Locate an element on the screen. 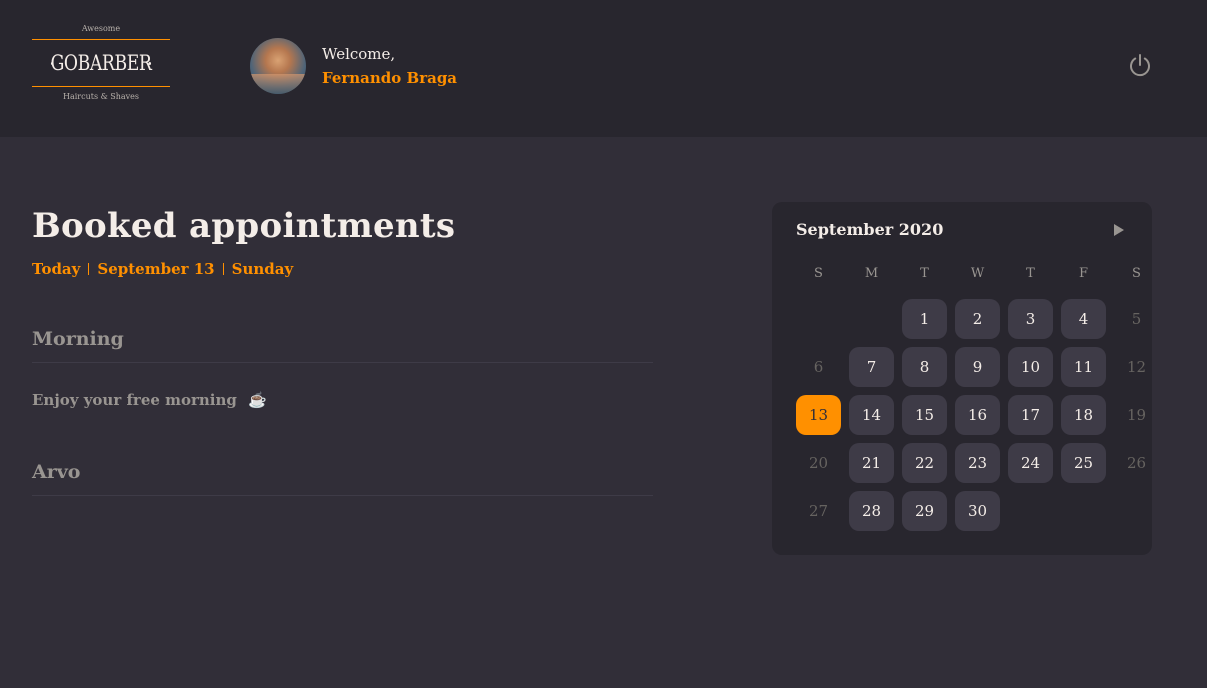 This screenshot has width=1207, height=688. today-label: Today is located at coordinates (56, 269).